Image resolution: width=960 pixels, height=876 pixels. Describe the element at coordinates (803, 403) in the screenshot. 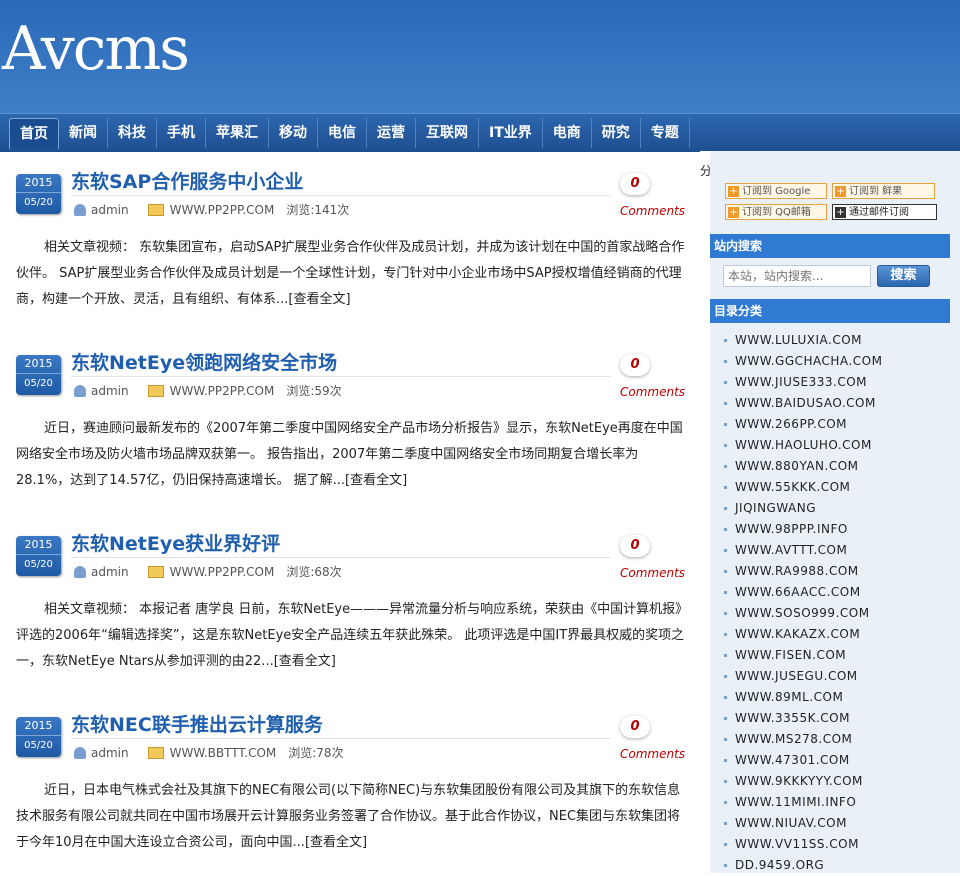

I see `category-link: WWW.BAIDUSAO.COM` at that location.